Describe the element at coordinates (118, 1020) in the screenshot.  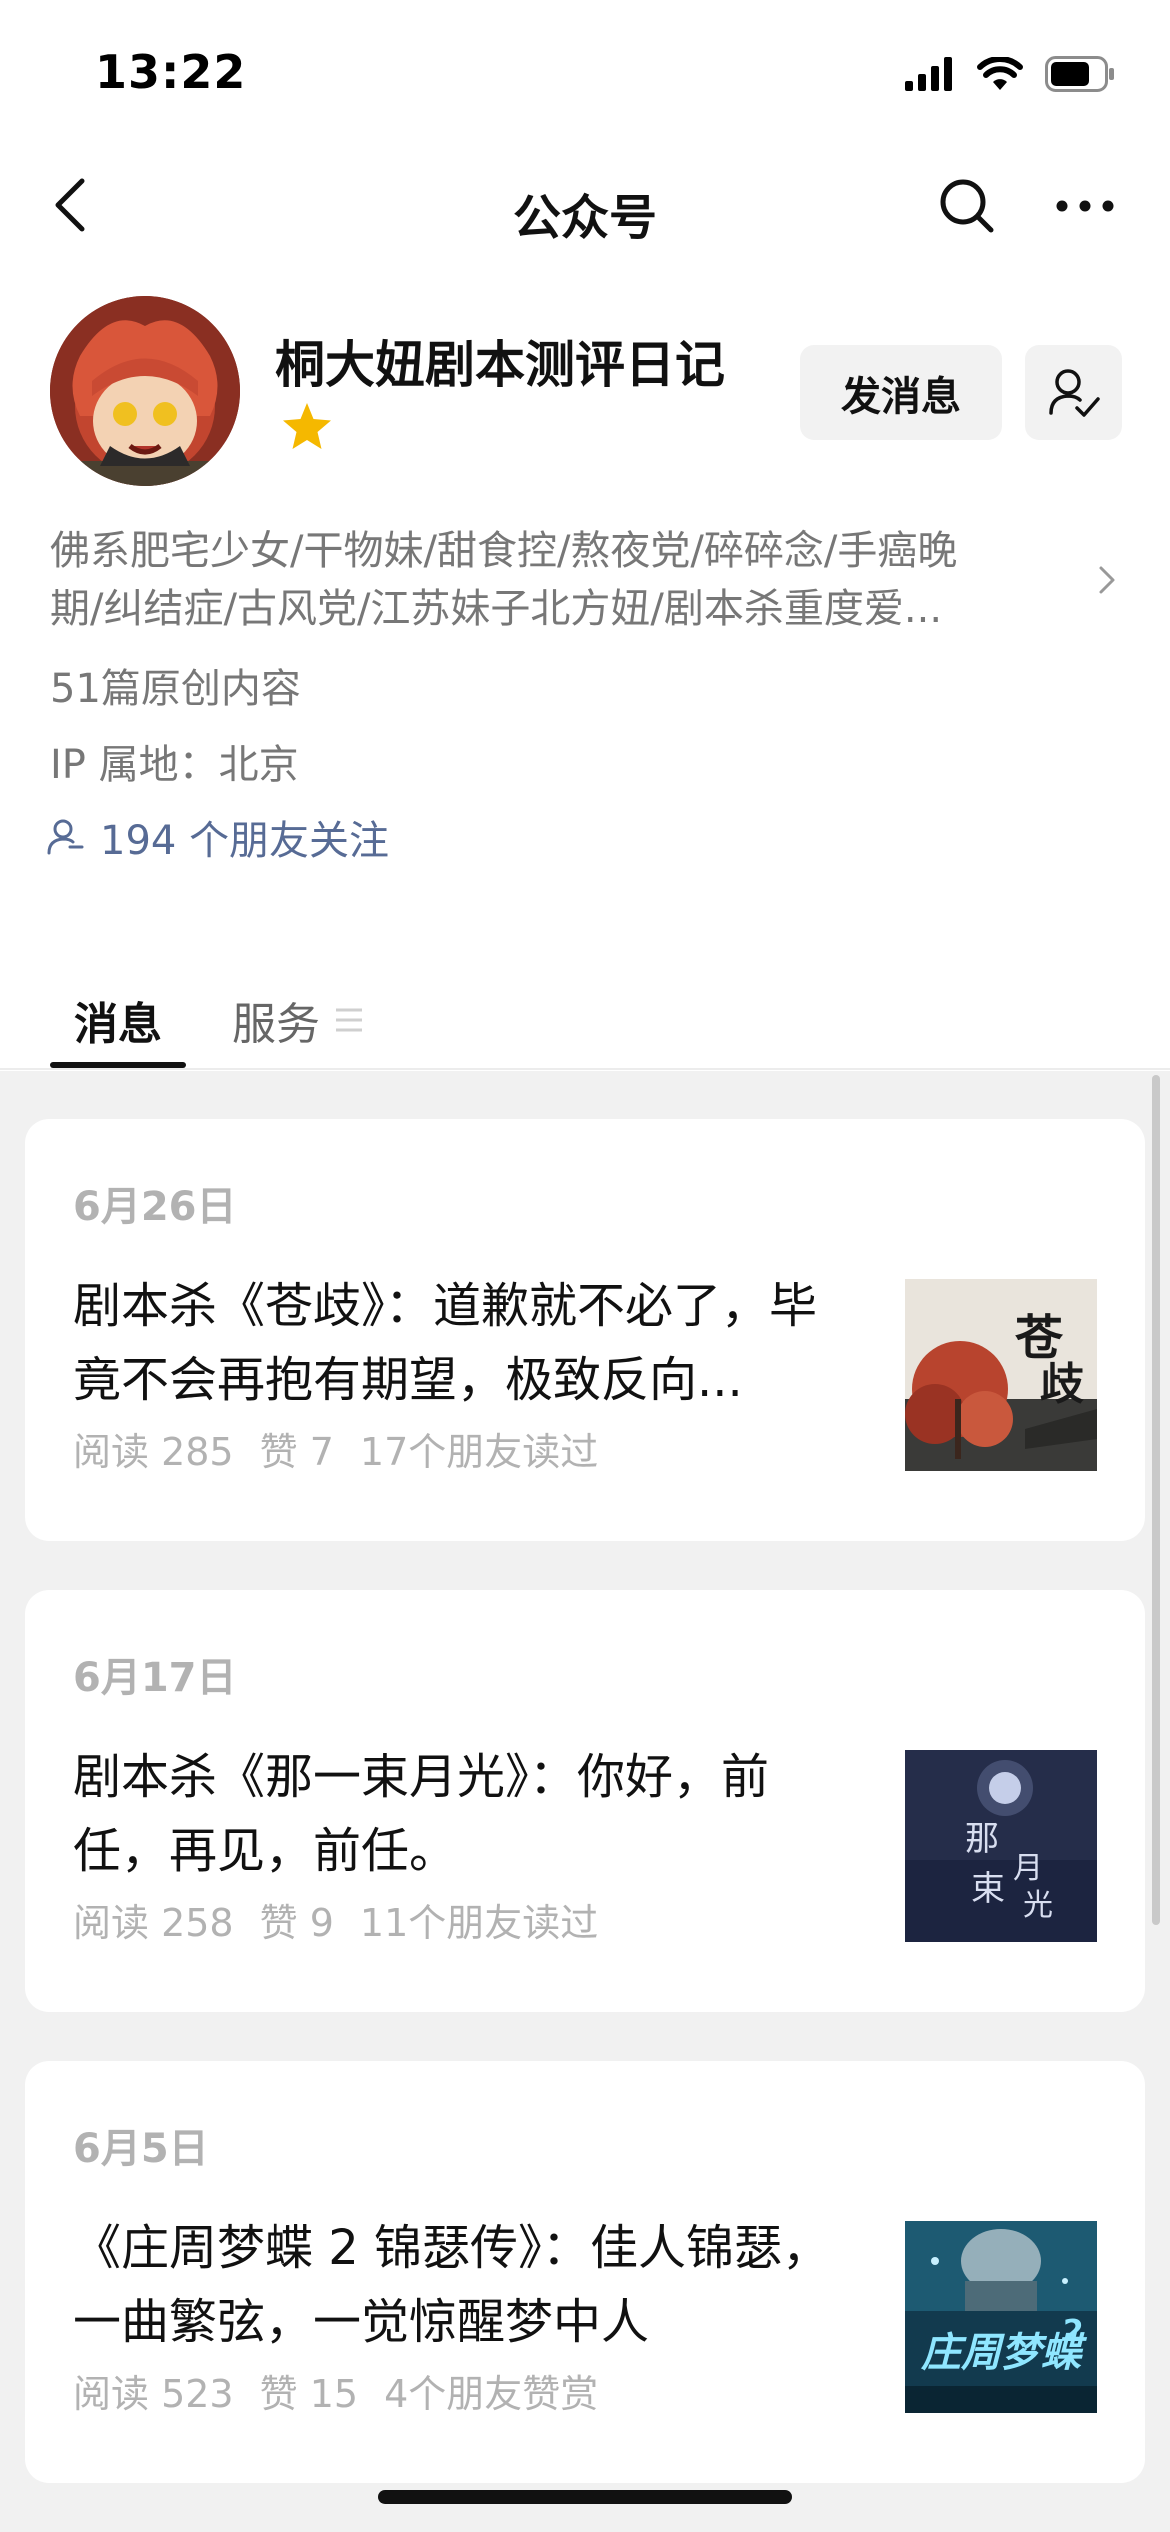
I see `tab-messages: 消息` at that location.